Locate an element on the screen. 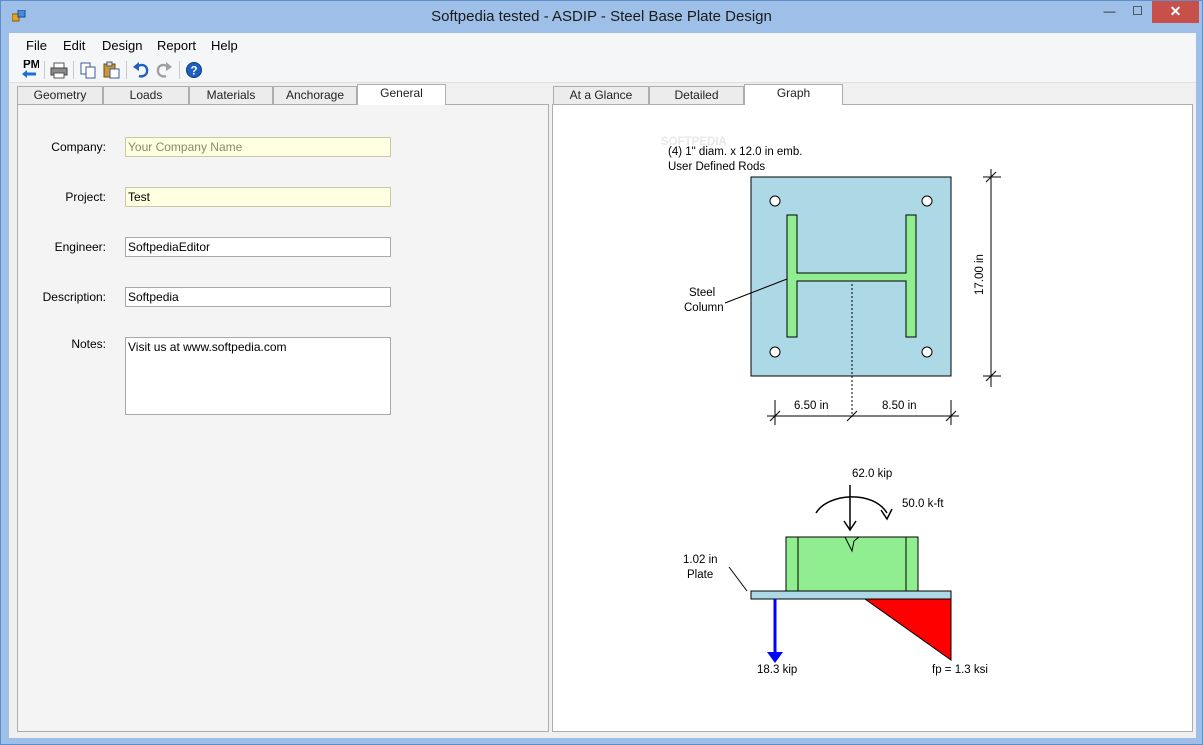 Image resolution: width=1203 pixels, height=745 pixels. bearing-pressure-label: fp = 1.3 ksi is located at coordinates (960, 670).